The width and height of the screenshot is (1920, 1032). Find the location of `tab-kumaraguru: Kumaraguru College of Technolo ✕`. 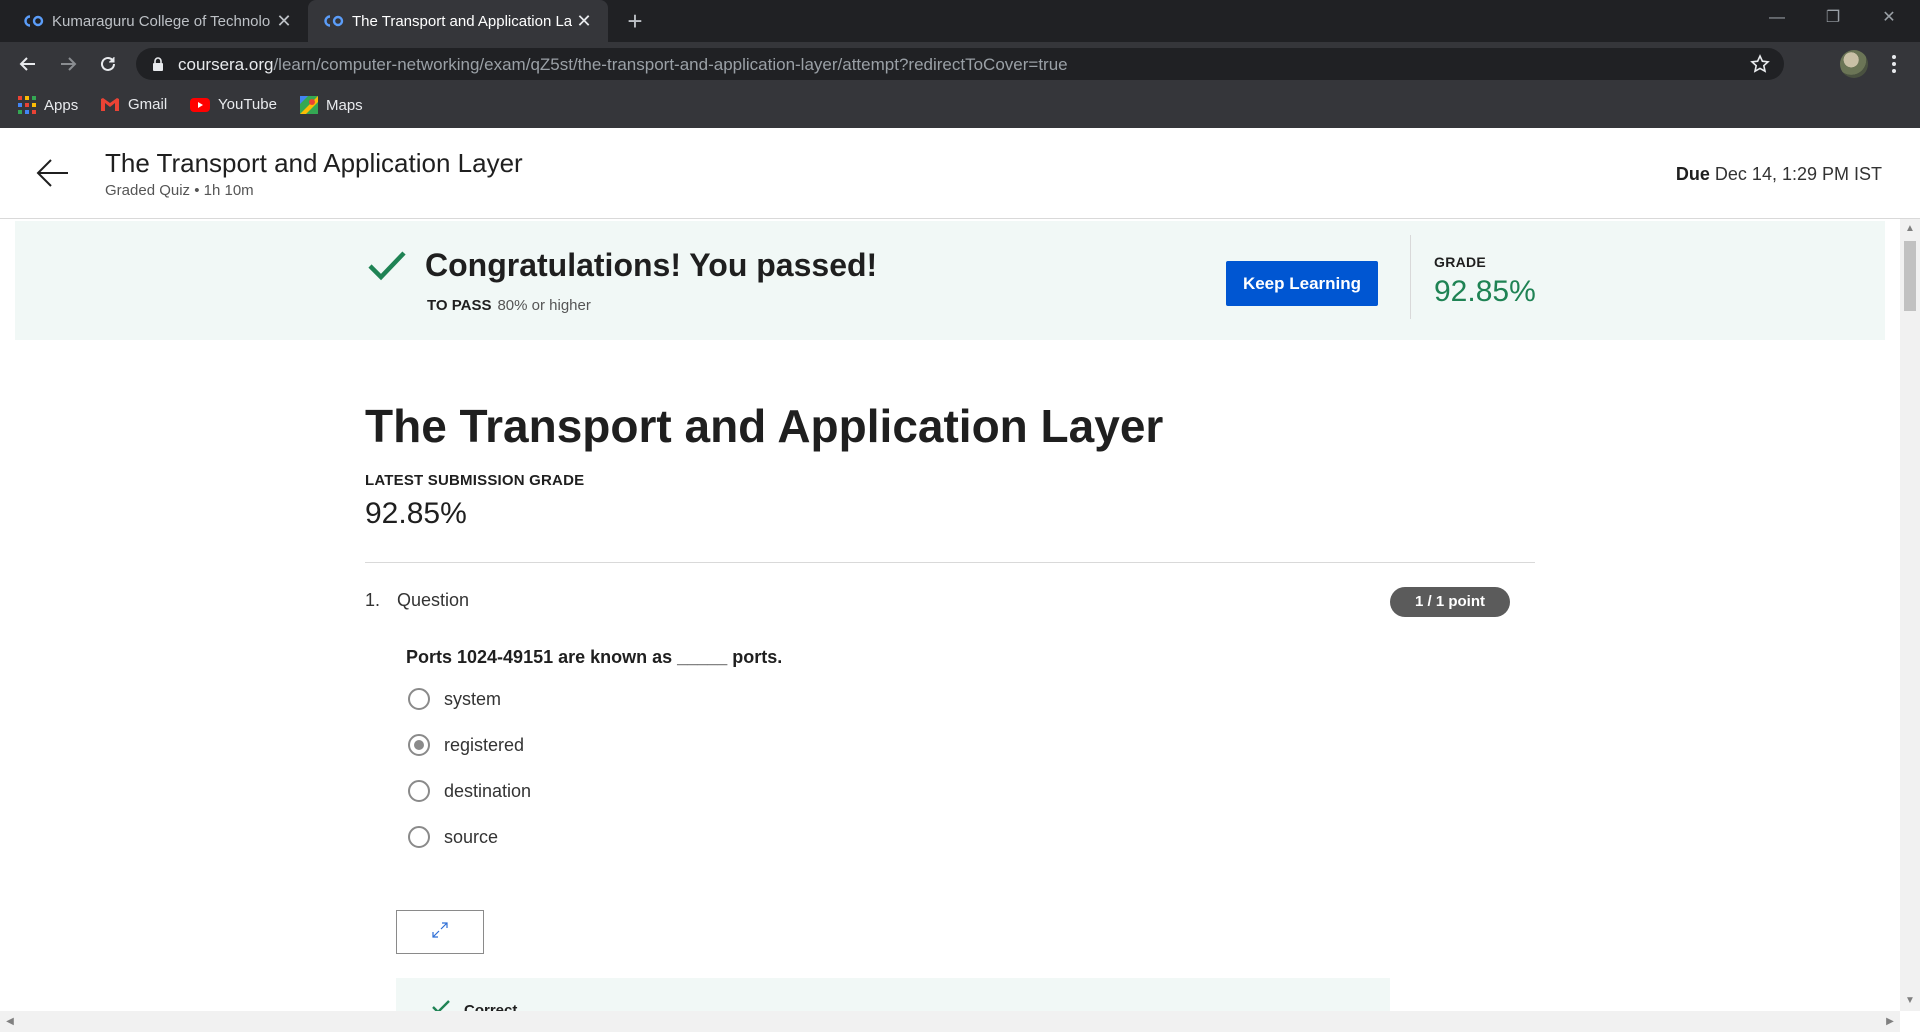

tab-kumaraguru: Kumaraguru College of Technolo ✕ is located at coordinates (158, 21).